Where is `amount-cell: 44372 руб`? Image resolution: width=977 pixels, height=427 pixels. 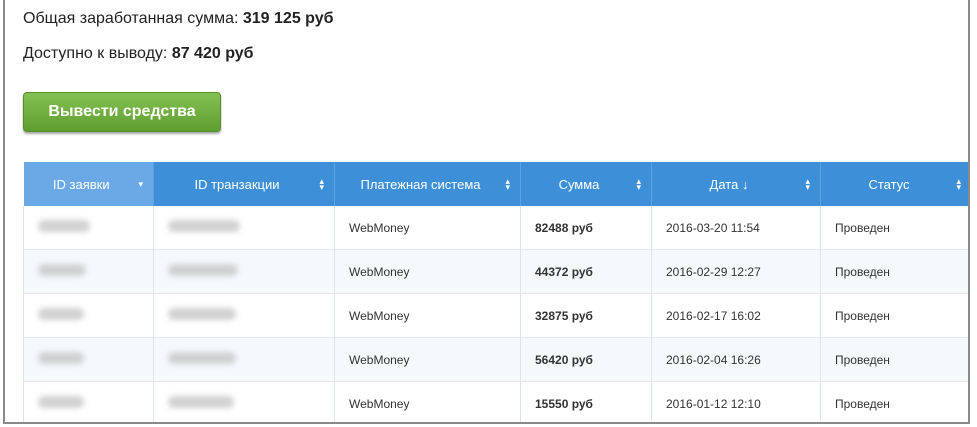 amount-cell: 44372 руб is located at coordinates (586, 271).